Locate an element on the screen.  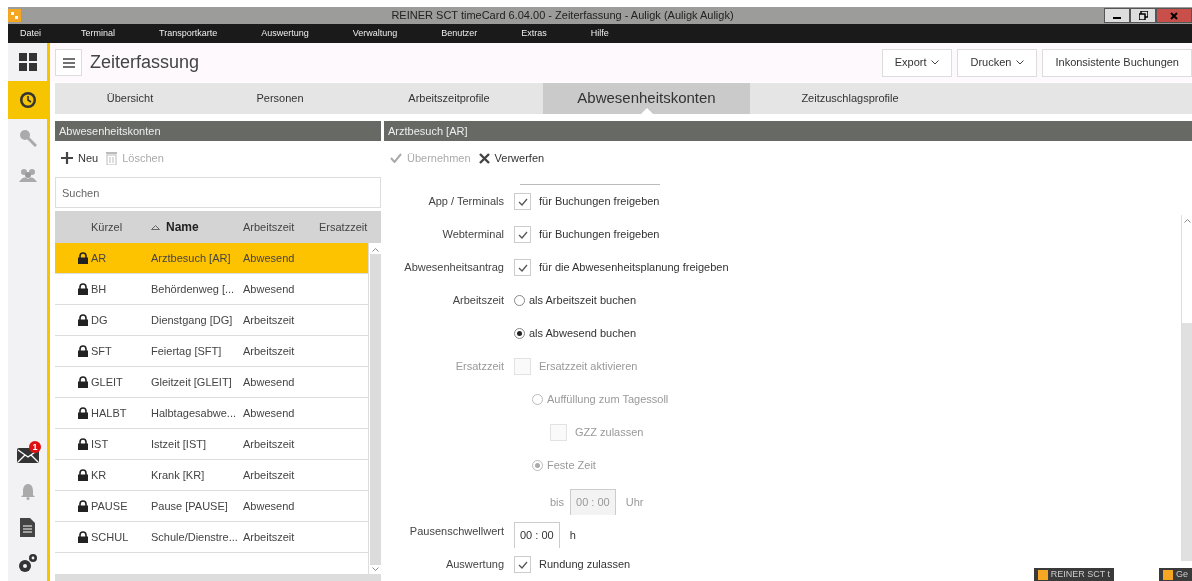
header-button: Drucken is located at coordinates (997, 62).